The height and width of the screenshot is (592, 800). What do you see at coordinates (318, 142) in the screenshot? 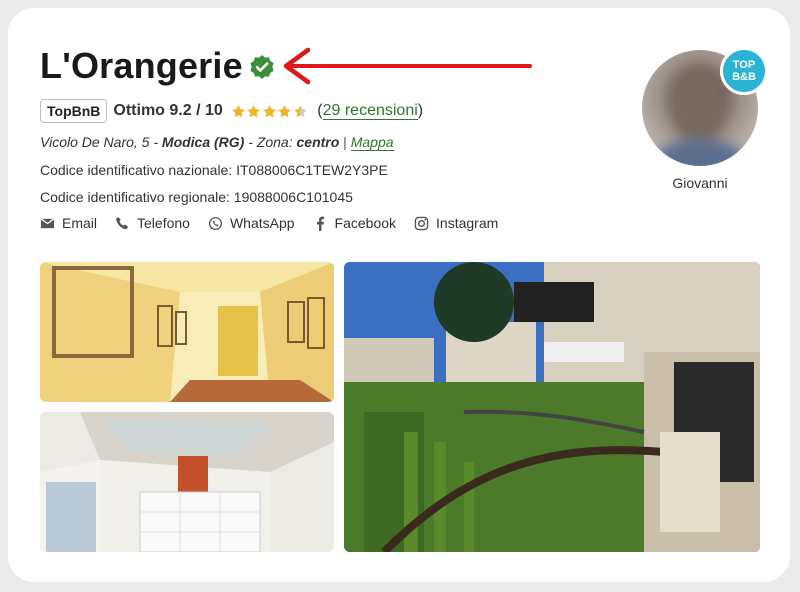
I see `address-zone: centro` at bounding box center [318, 142].